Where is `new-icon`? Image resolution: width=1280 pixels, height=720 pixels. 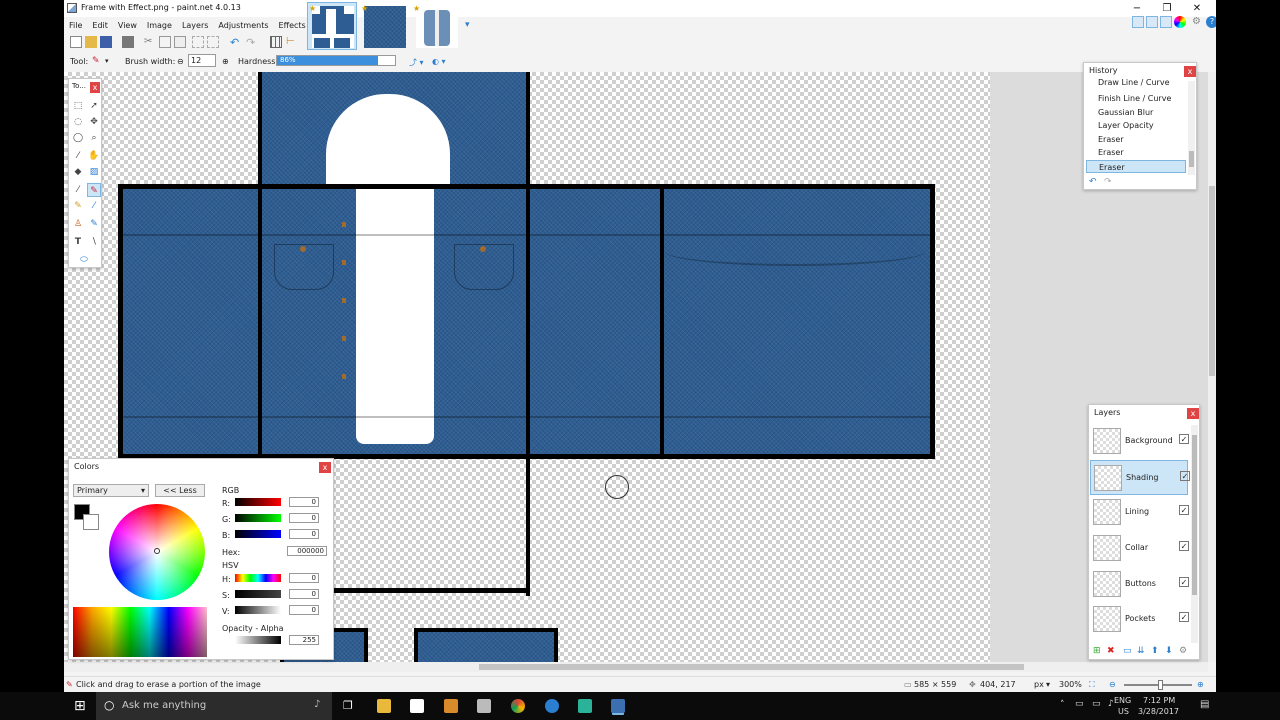
new-icon is located at coordinates (76, 42).